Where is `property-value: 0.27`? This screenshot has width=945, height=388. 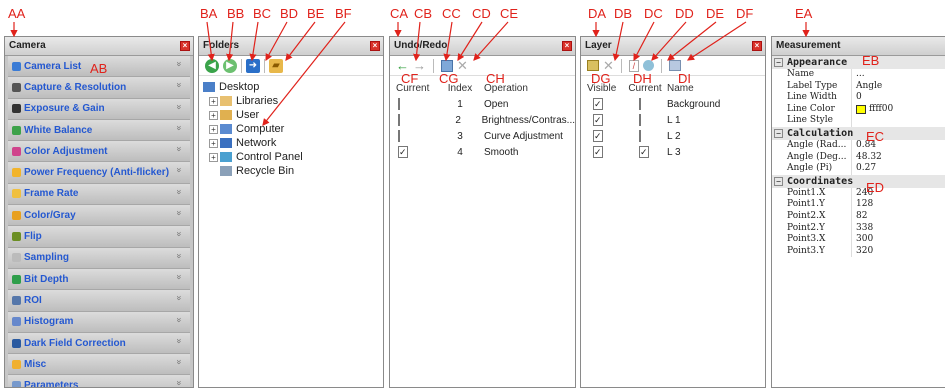 property-value: 0.27 is located at coordinates (864, 169).